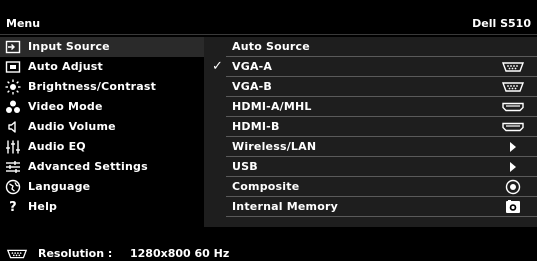 The width and height of the screenshot is (537, 261). What do you see at coordinates (370, 167) in the screenshot?
I see `option-usb: USB` at bounding box center [370, 167].